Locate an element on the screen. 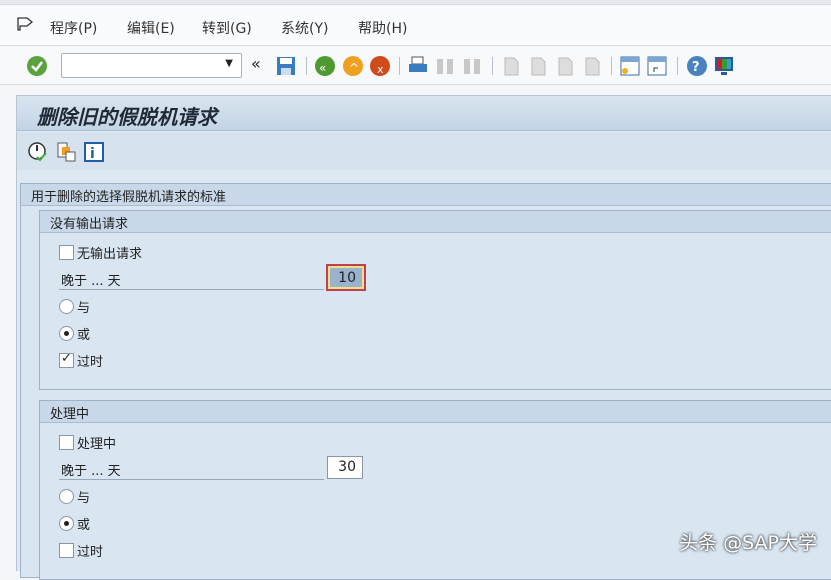 Image resolution: width=831 pixels, height=580 pixels. page-title: 删除旧的假脱机请求 is located at coordinates (127, 117).